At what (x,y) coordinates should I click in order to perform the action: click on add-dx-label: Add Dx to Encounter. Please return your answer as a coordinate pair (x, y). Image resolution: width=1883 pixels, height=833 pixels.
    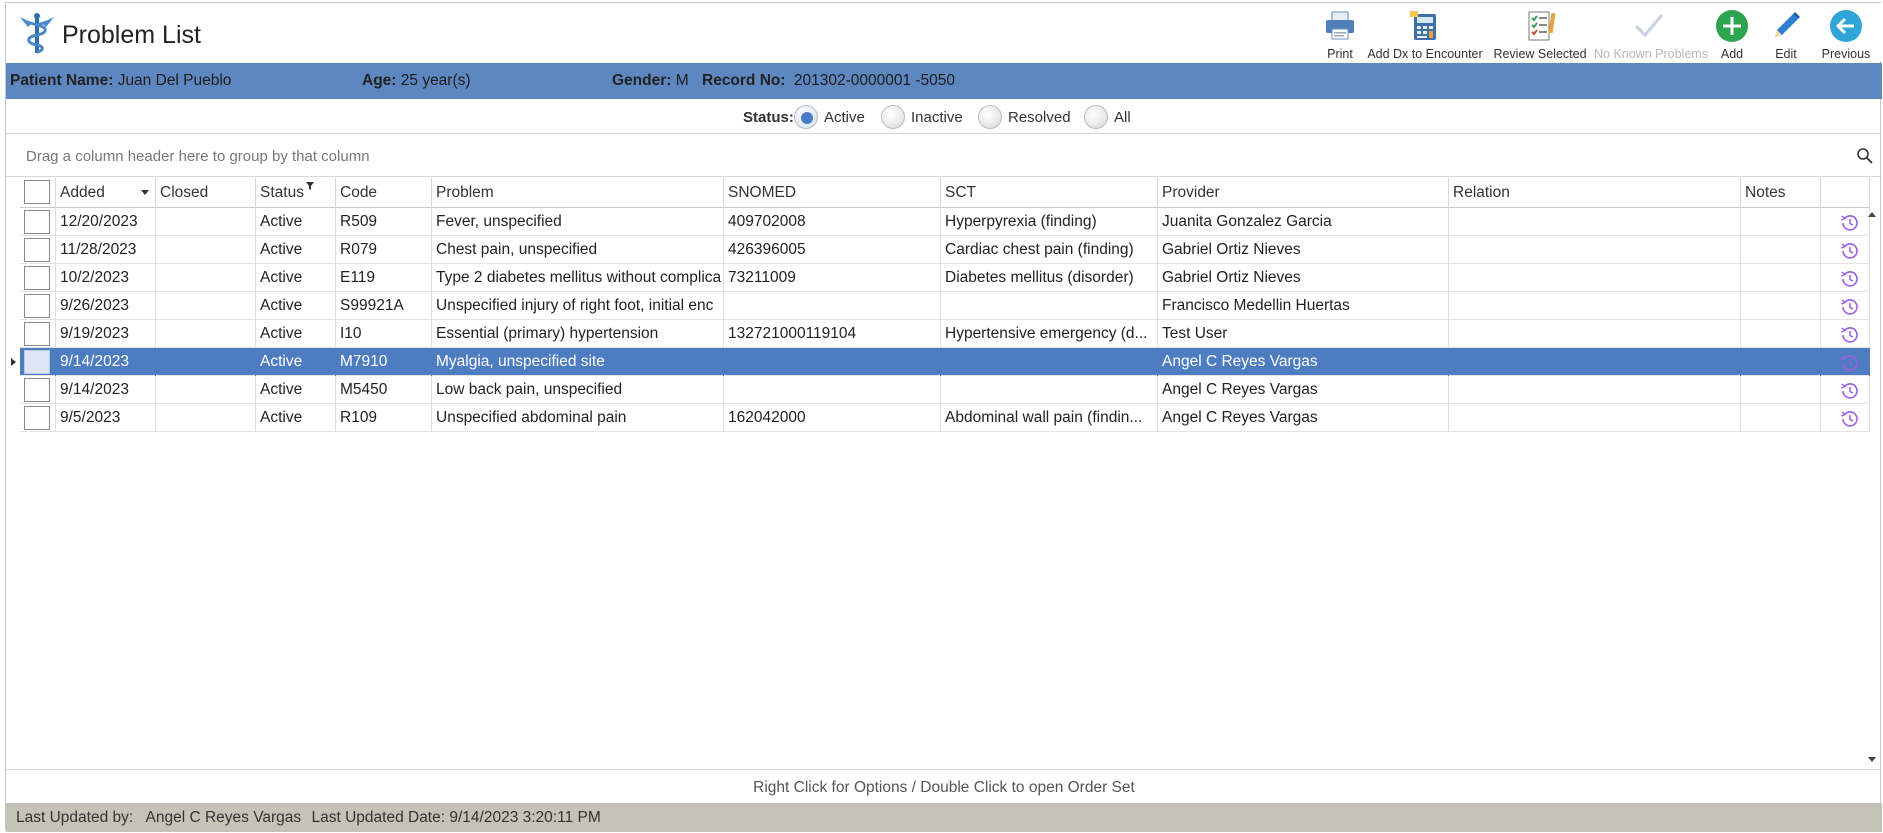
    Looking at the image, I should click on (1425, 54).